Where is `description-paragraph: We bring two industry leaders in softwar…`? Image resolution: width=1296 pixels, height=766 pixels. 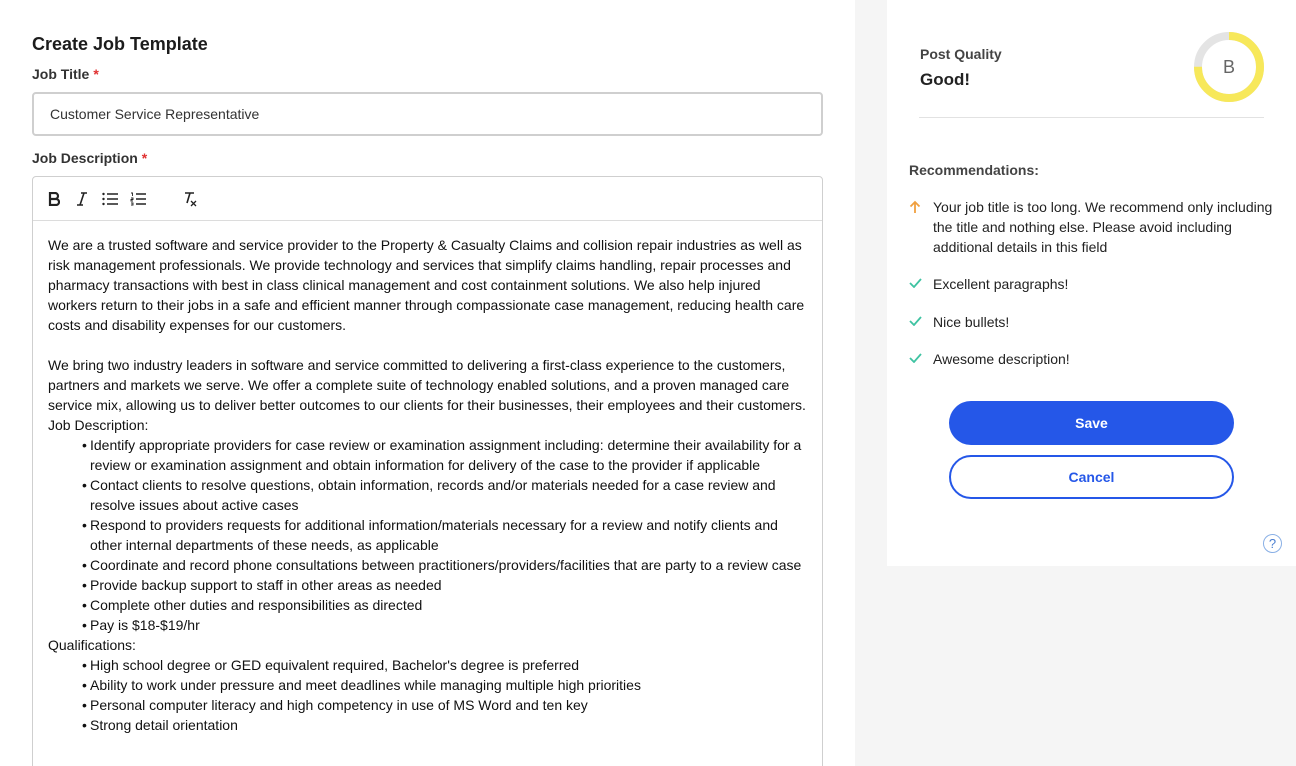 description-paragraph: We bring two industry leaders in softwar… is located at coordinates (427, 385).